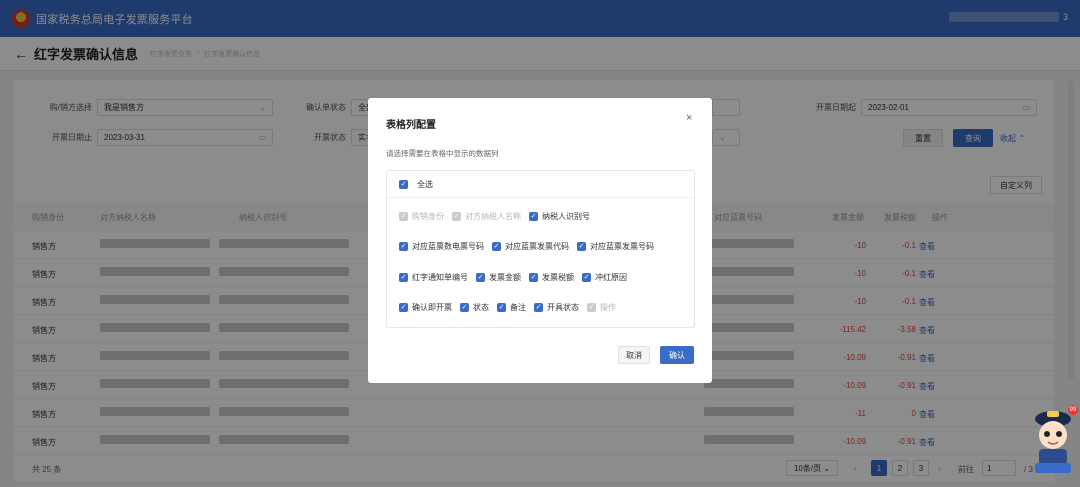 The width and height of the screenshot is (1080, 487). Describe the element at coordinates (416, 184) in the screenshot. I see `select-all-checkbox: ✓ 全选` at that location.